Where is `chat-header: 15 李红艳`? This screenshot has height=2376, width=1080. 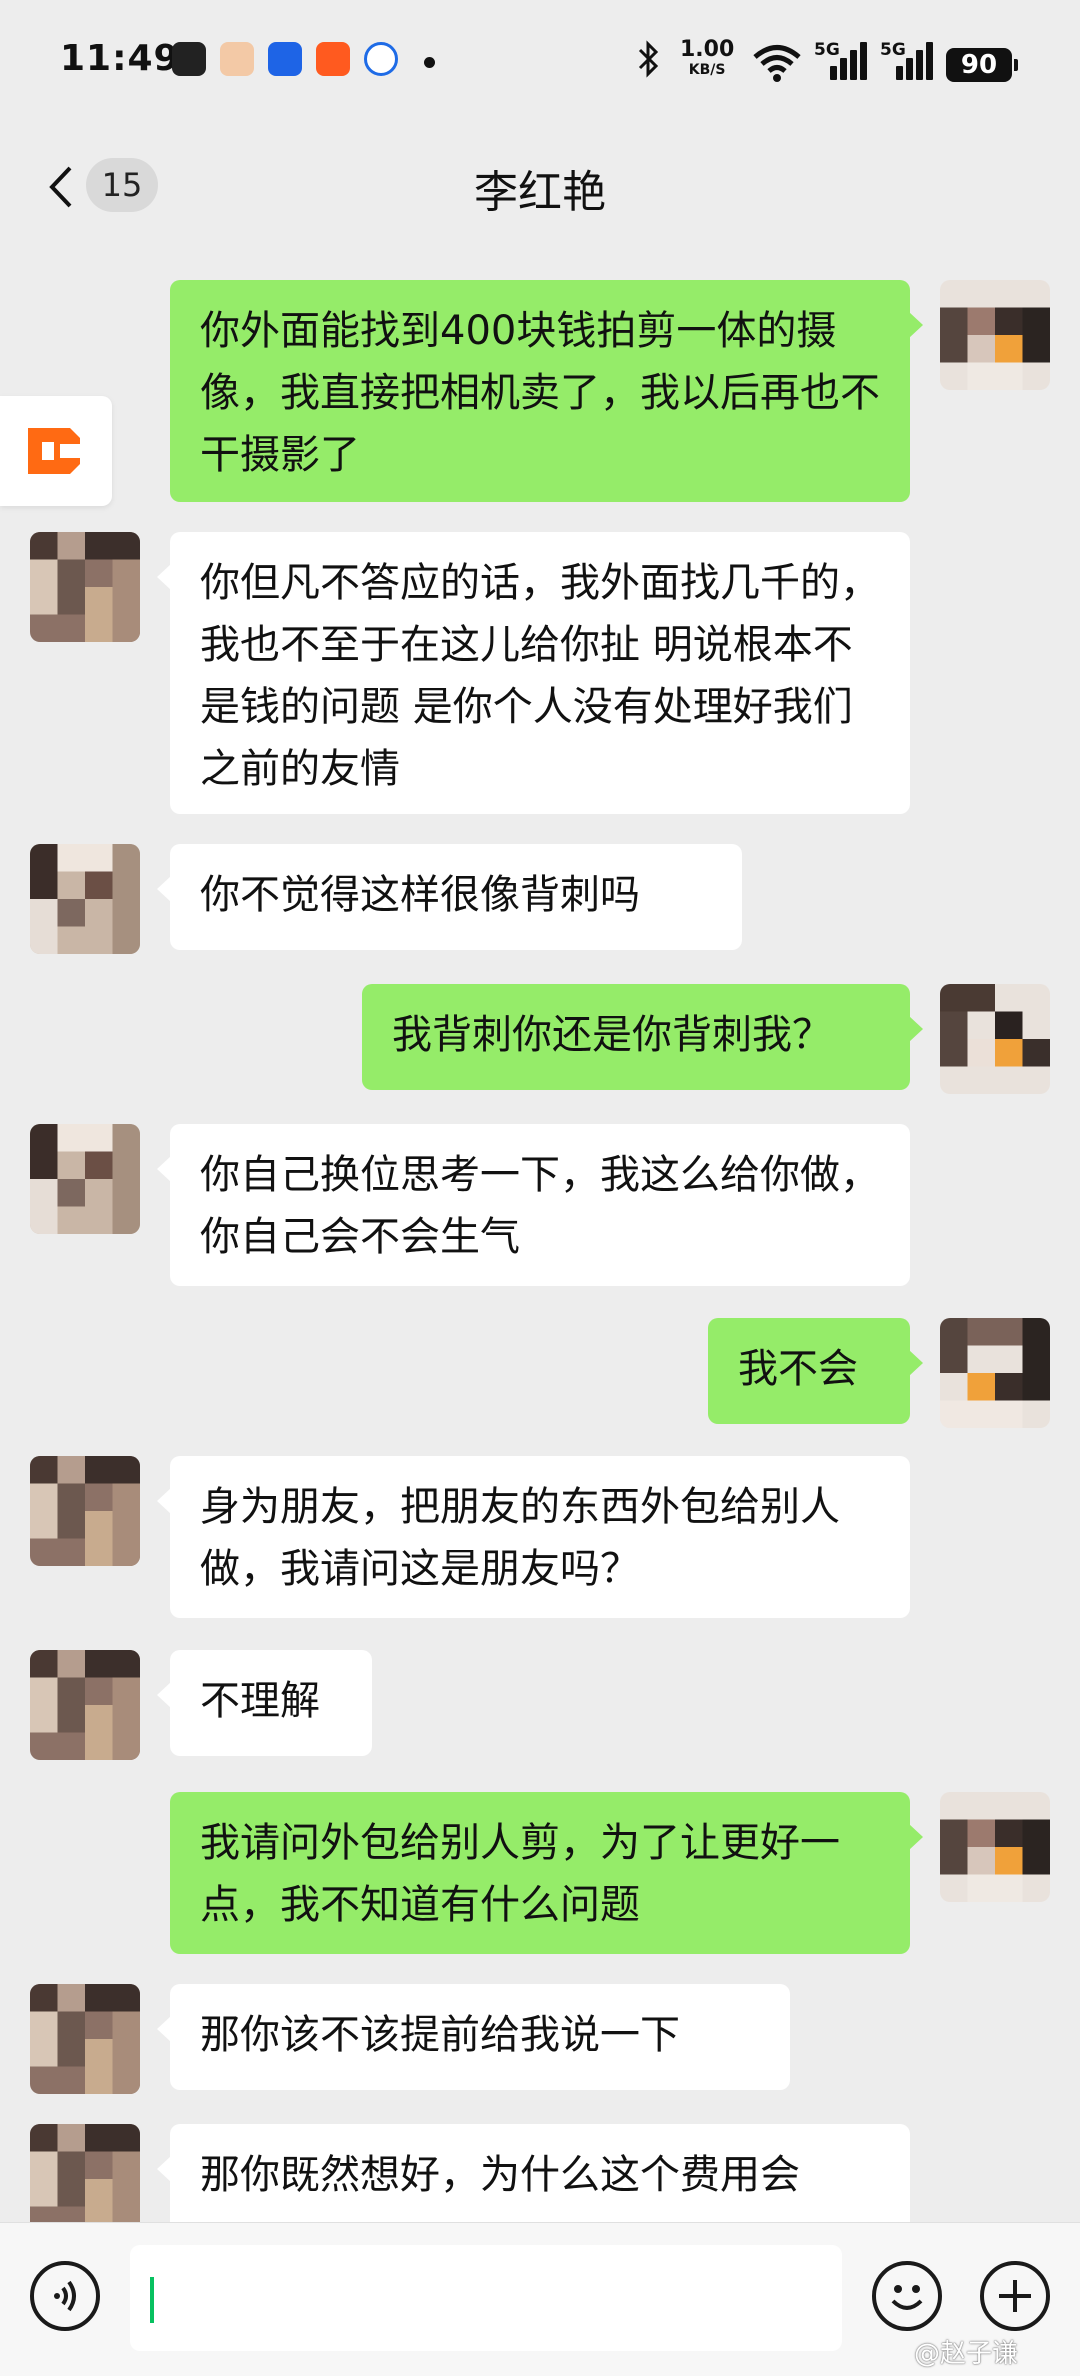 chat-header: 15 李红艳 is located at coordinates (540, 187).